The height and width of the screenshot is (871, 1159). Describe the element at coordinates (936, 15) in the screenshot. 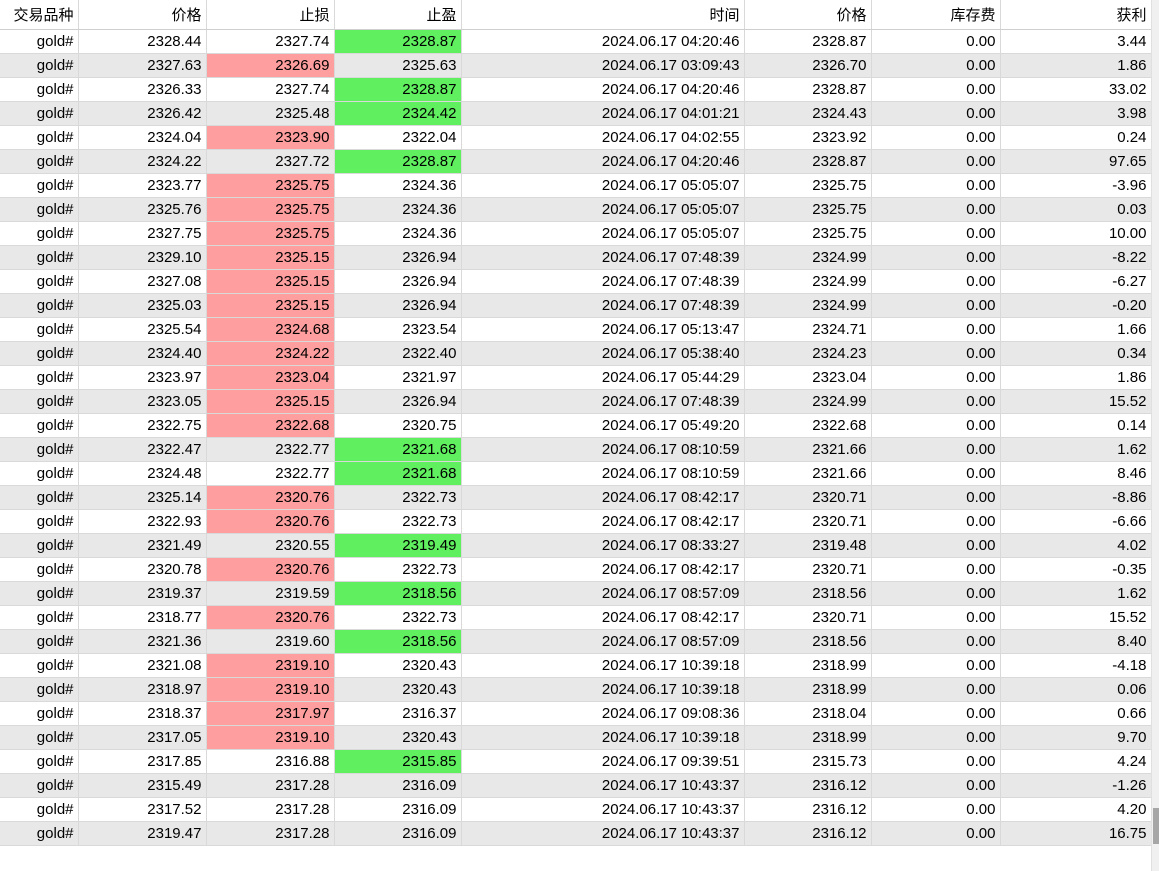

I see `column-header-swap: 库存费` at that location.